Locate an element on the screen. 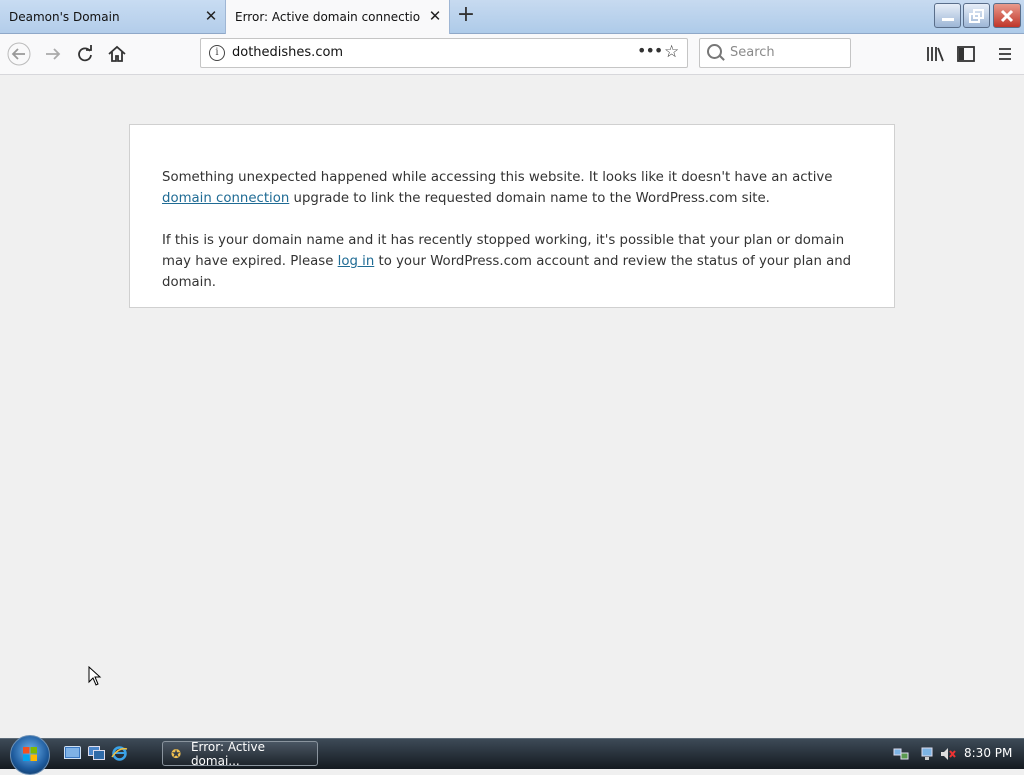  hamburger-menu-icon is located at coordinates (1005, 54).